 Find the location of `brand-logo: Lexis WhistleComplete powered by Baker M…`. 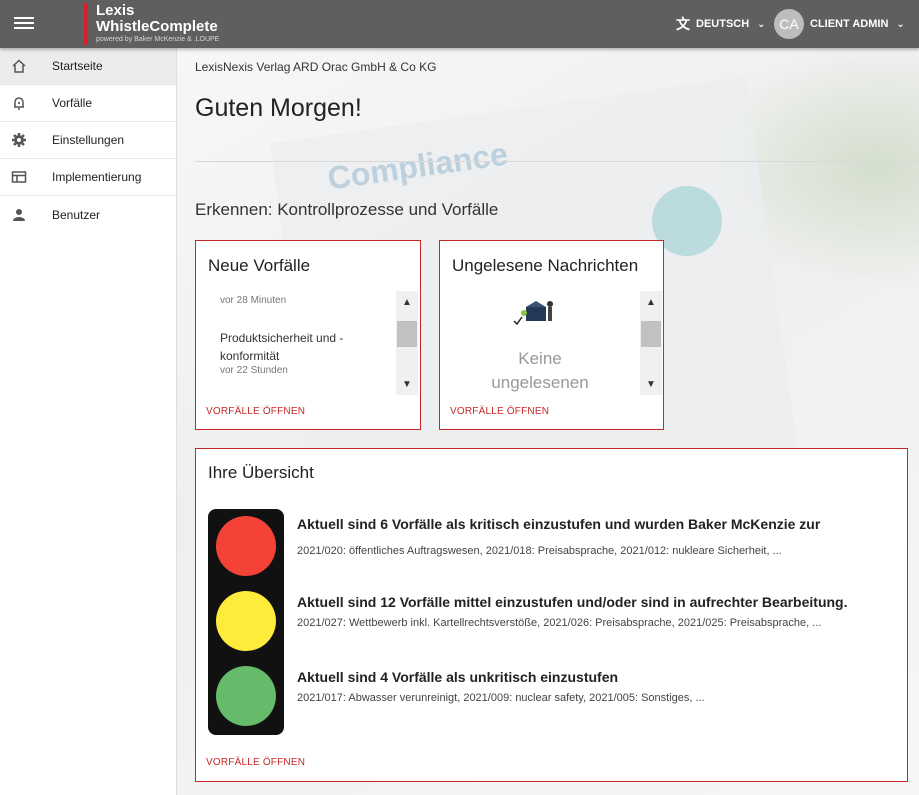

brand-logo: Lexis WhistleComplete powered by Baker M… is located at coordinates (151, 24).